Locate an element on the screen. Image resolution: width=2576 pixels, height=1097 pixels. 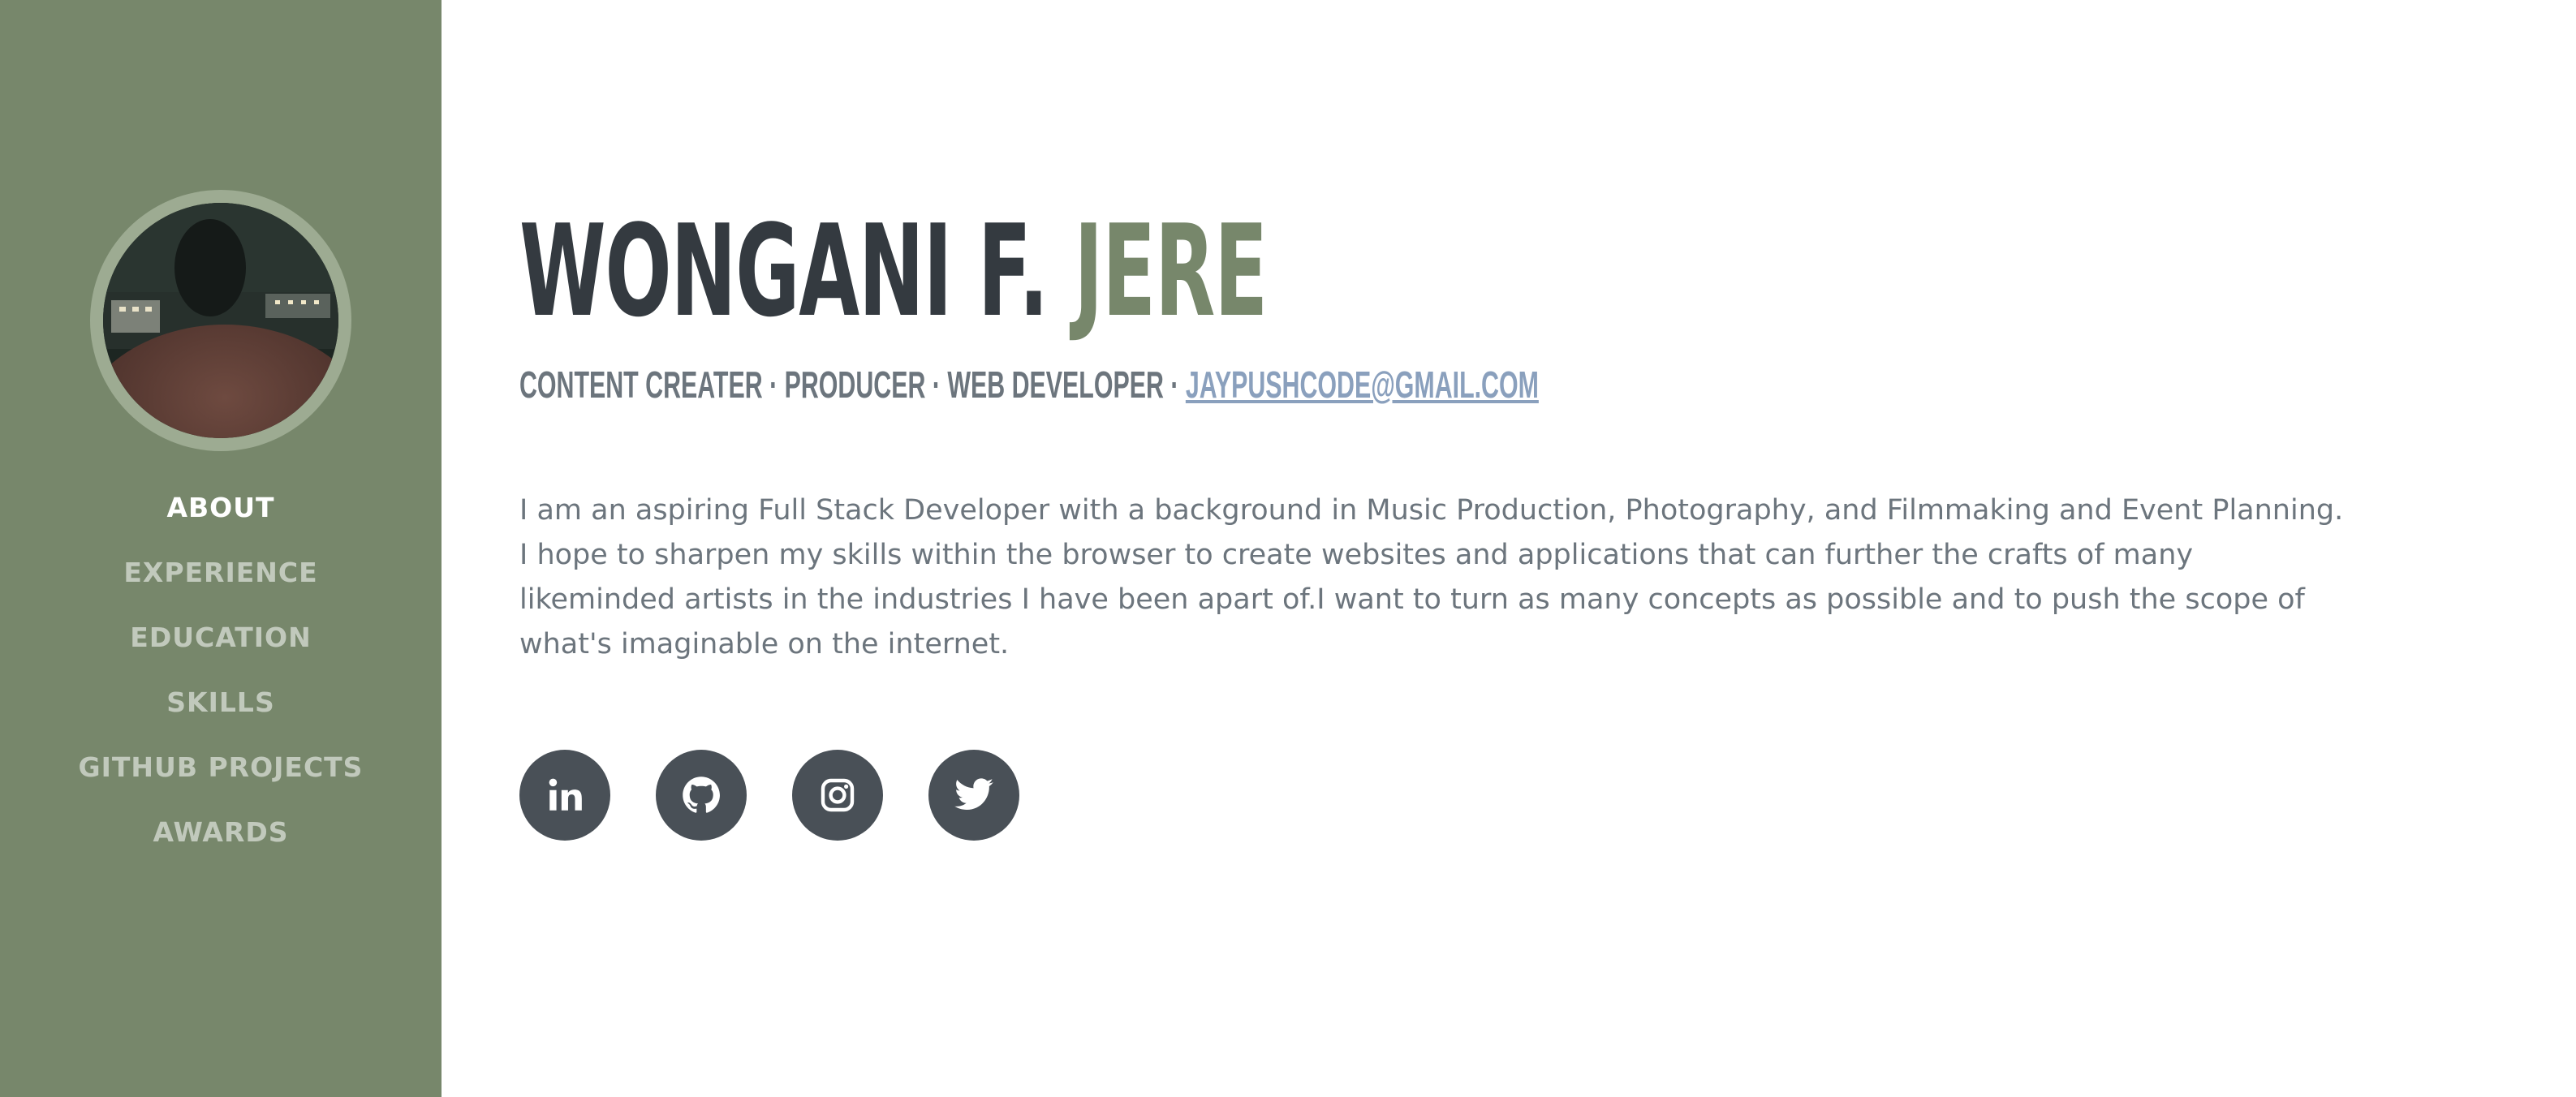
twitter-icon is located at coordinates (974, 794).